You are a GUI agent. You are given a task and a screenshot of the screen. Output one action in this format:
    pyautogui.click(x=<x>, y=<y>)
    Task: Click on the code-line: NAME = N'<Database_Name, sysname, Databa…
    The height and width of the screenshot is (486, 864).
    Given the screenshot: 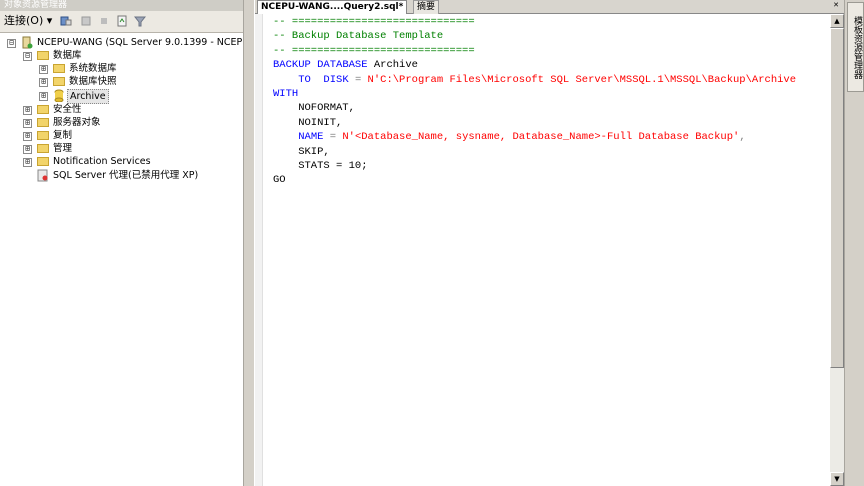 What is the action you would take?
    pyautogui.click(x=534, y=137)
    